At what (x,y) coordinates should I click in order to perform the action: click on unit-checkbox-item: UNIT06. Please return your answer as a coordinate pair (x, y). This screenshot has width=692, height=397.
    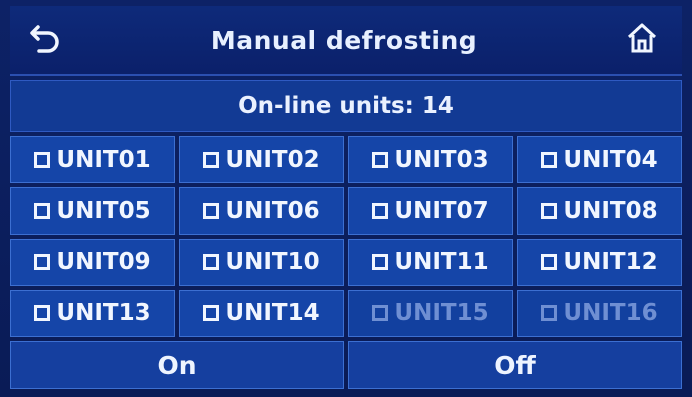
    Looking at the image, I should click on (261, 211).